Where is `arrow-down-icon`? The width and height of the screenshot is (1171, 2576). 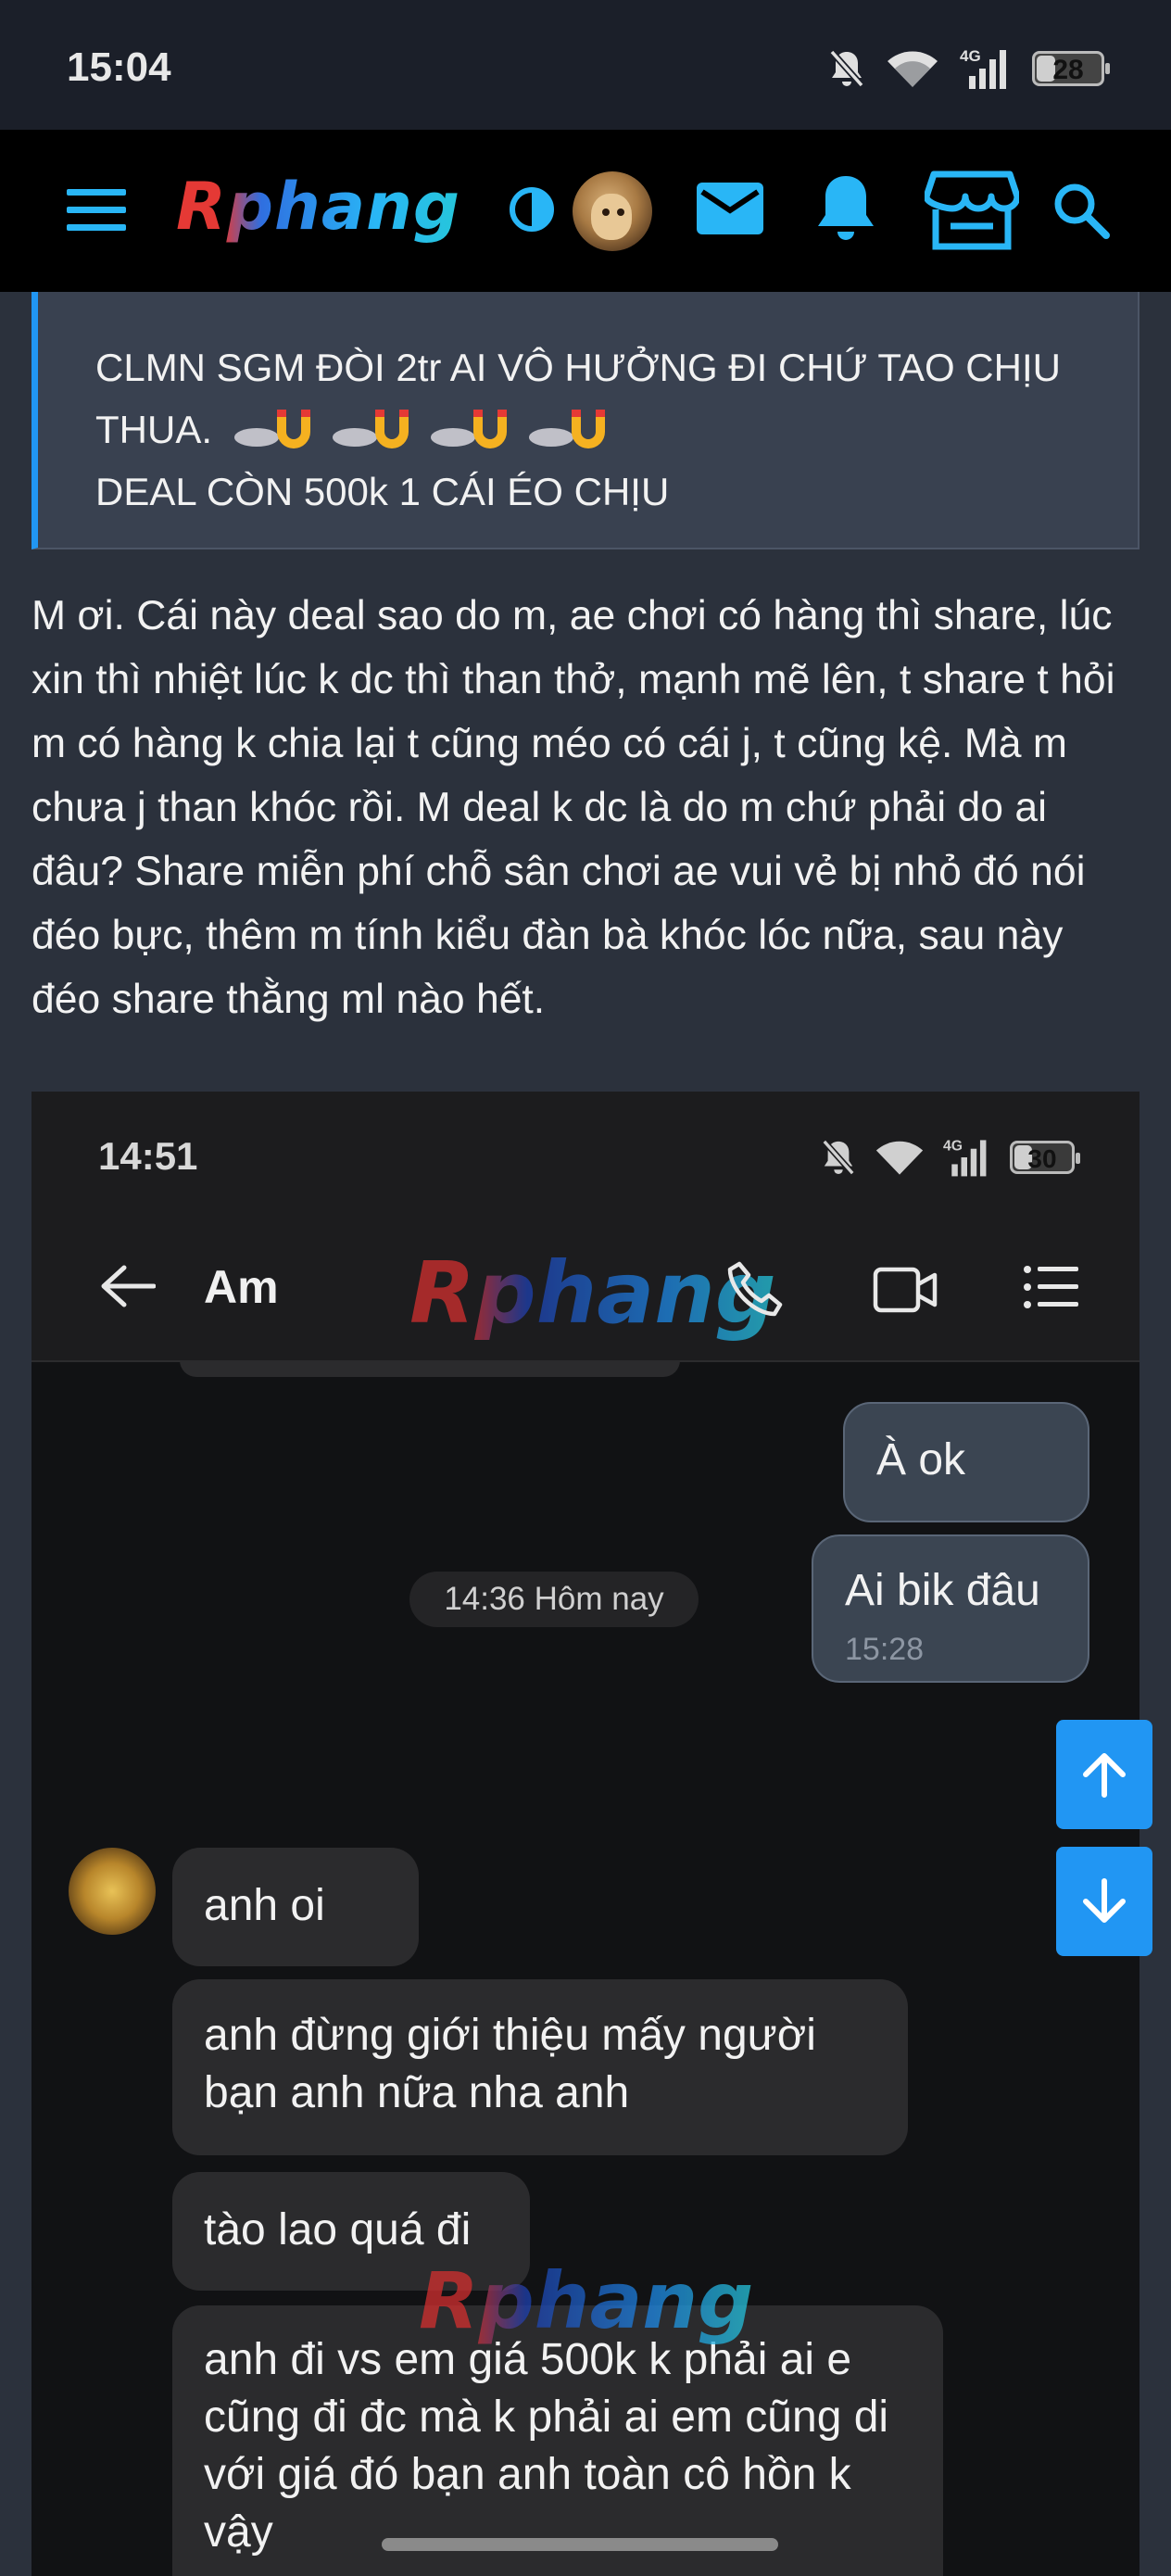 arrow-down-icon is located at coordinates (1105, 1901).